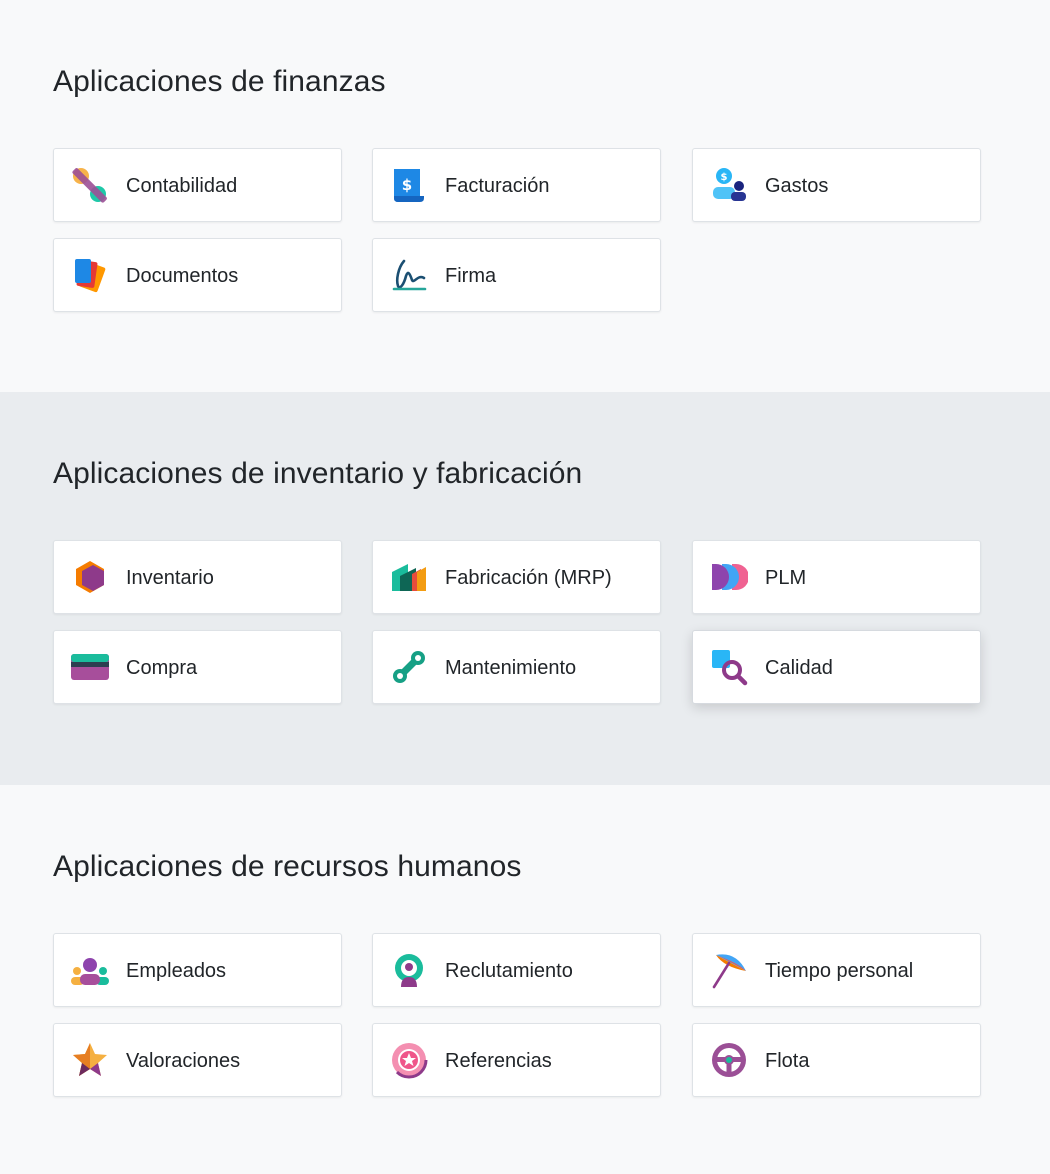 This screenshot has width=1050, height=1174. What do you see at coordinates (799, 668) in the screenshot?
I see `app-label: Calidad` at bounding box center [799, 668].